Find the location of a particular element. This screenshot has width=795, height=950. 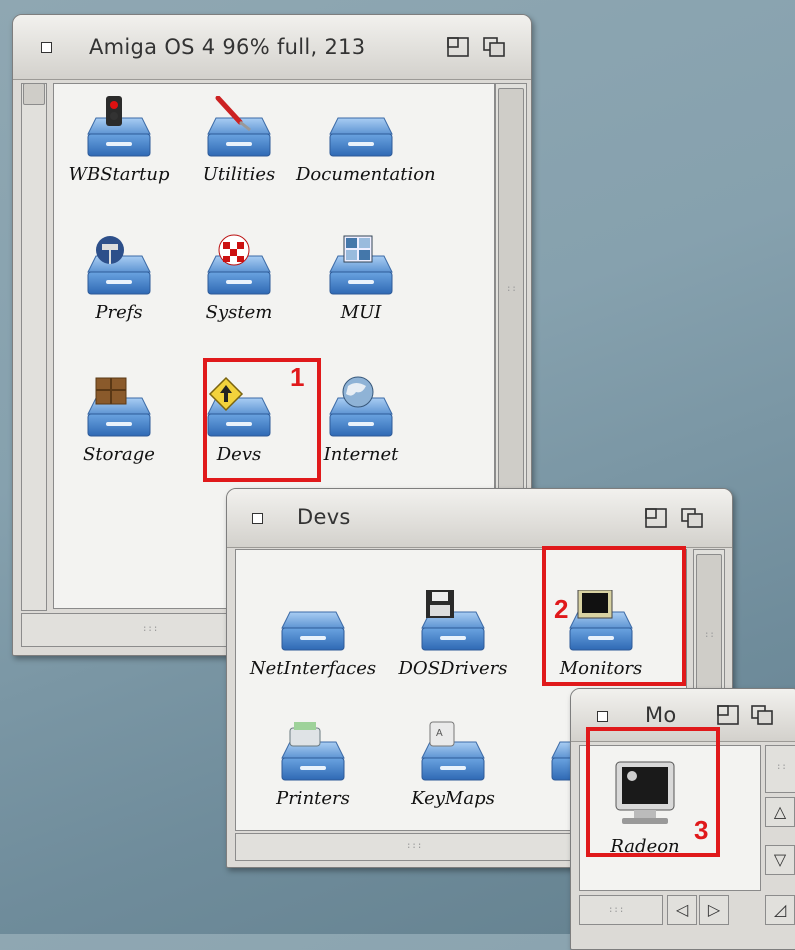

drawer-mui: MUI is located at coordinates (361, 278).